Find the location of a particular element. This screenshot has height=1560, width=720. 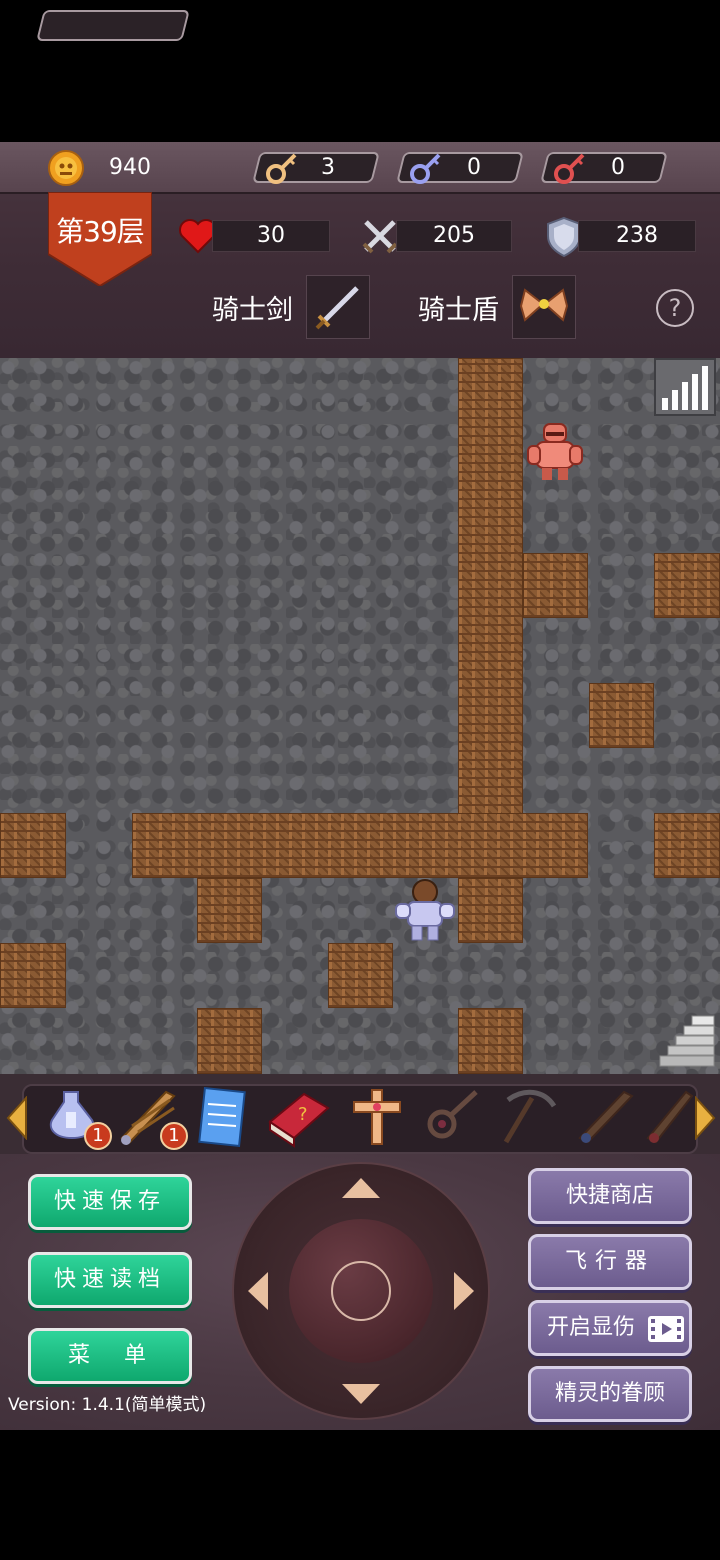

monster-book-icon: ? is located at coordinates (299, 1120).